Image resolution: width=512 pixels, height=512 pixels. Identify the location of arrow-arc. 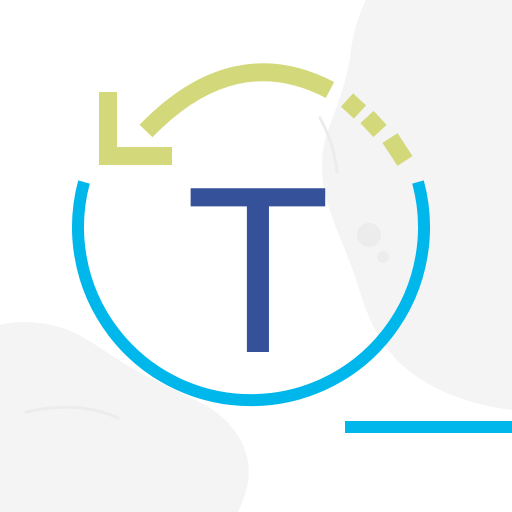
(237, 100).